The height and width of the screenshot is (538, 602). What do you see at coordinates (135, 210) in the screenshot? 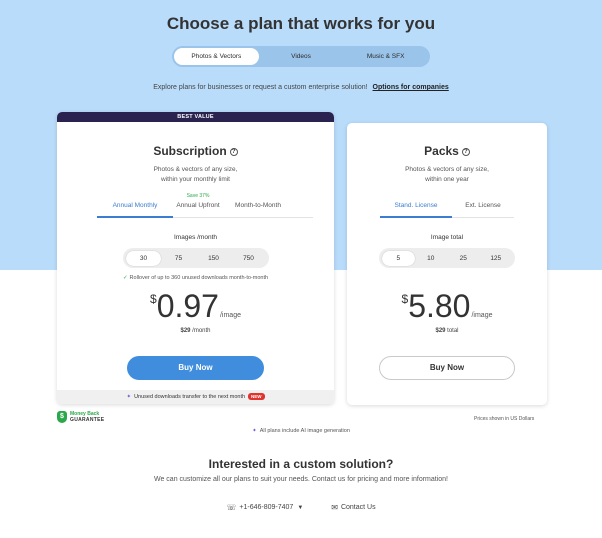
I see `tab-annual-monthly: Annual Monthly` at bounding box center [135, 210].